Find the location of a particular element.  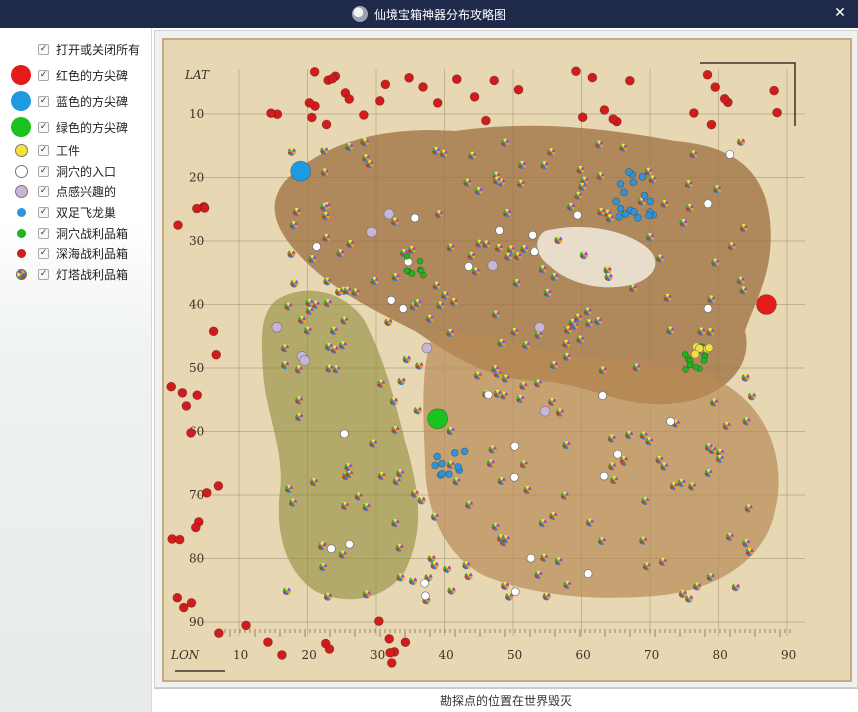

legend-checkbox-cave-entrance: ✓ is located at coordinates (43, 171).